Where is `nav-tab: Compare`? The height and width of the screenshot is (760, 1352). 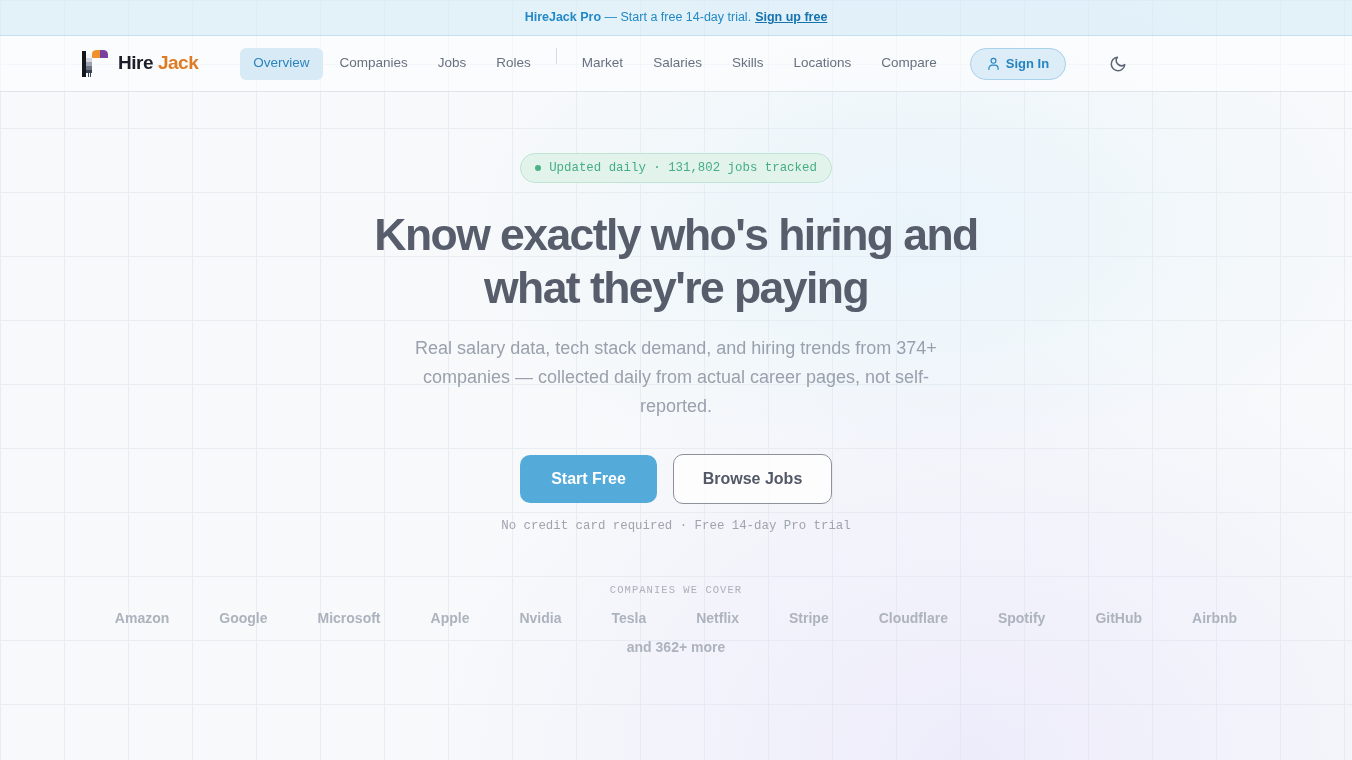
nav-tab: Compare is located at coordinates (909, 63).